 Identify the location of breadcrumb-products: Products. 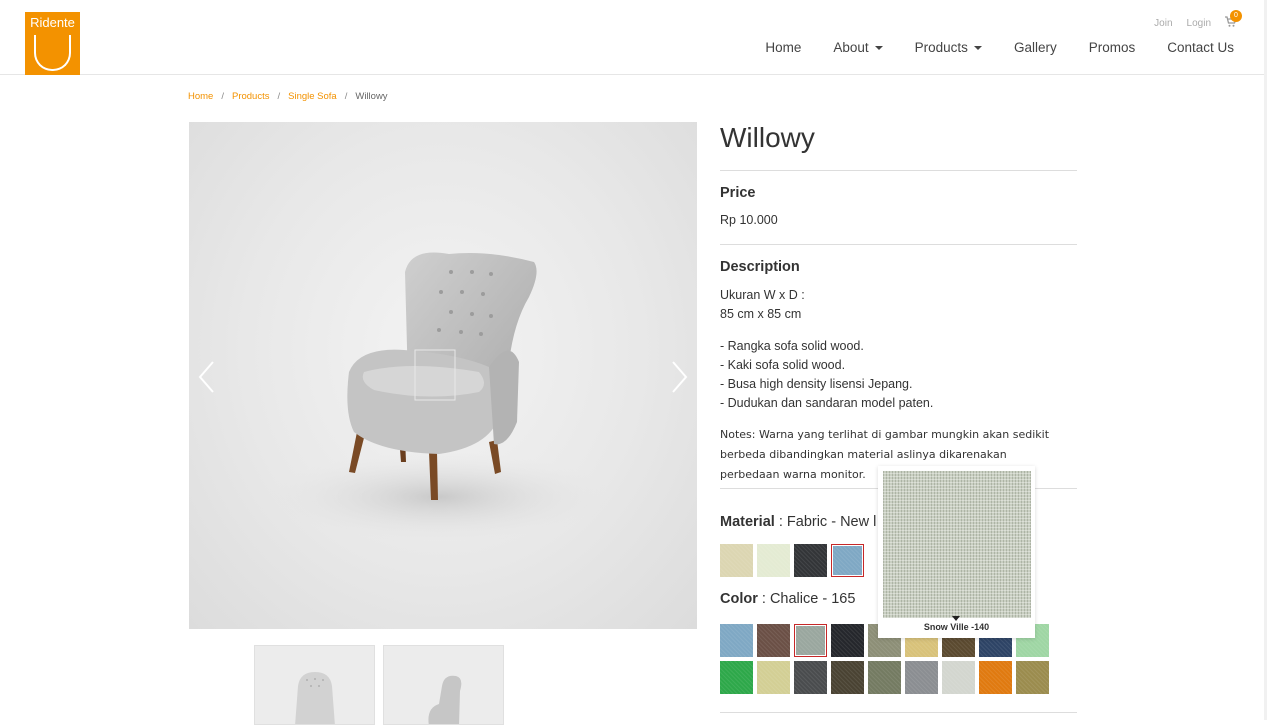
(251, 96).